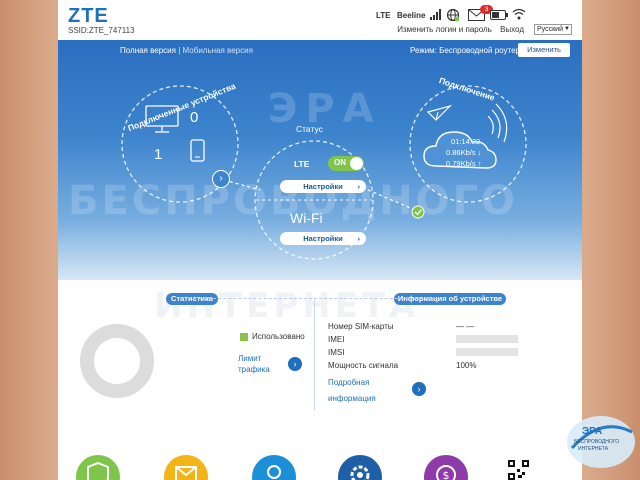 Image resolution: width=640 pixels, height=480 pixels. I want to click on qr-code-icon, so click(518, 470).